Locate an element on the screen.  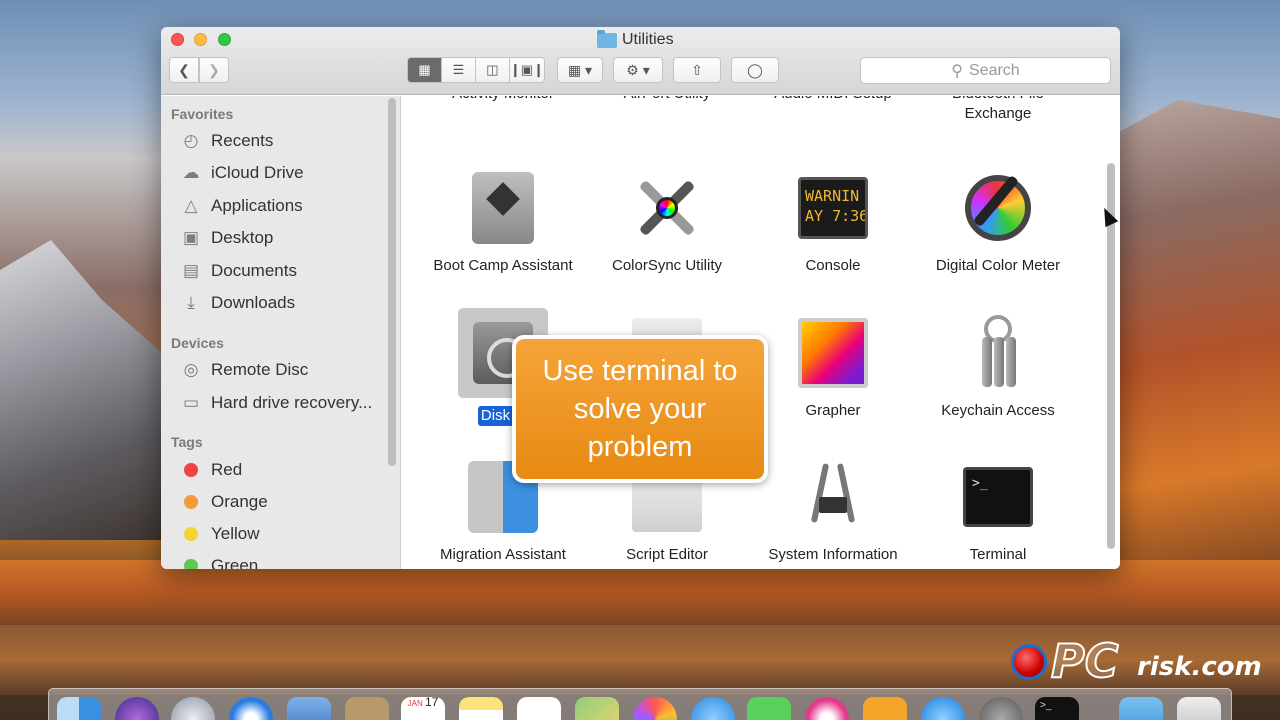
app-keychain-access: Keychain Access is located at coordinates (998, 367).